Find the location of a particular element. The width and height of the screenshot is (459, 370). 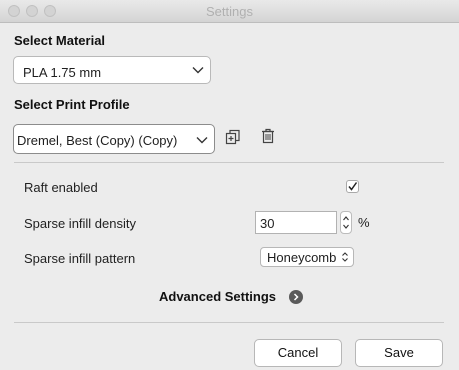

raft-checkbox is located at coordinates (352, 186).